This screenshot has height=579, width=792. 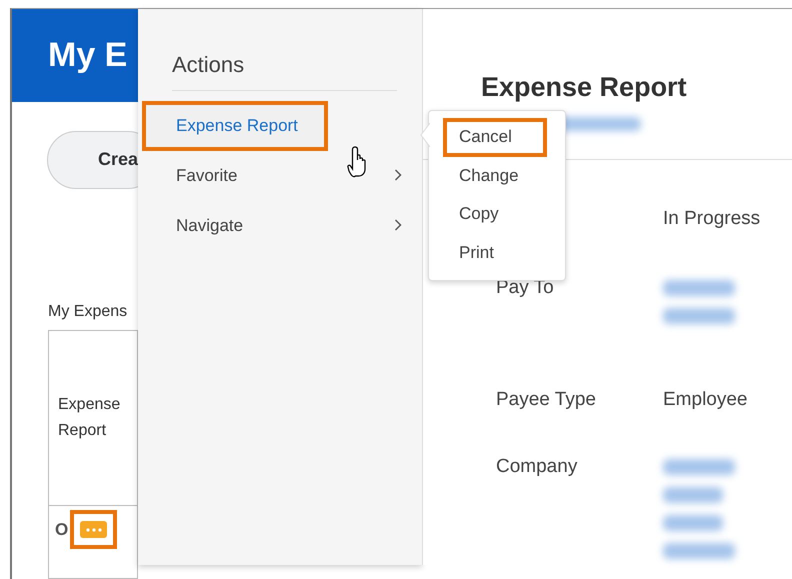 What do you see at coordinates (88, 312) in the screenshot?
I see `section-title: My Expens` at bounding box center [88, 312].